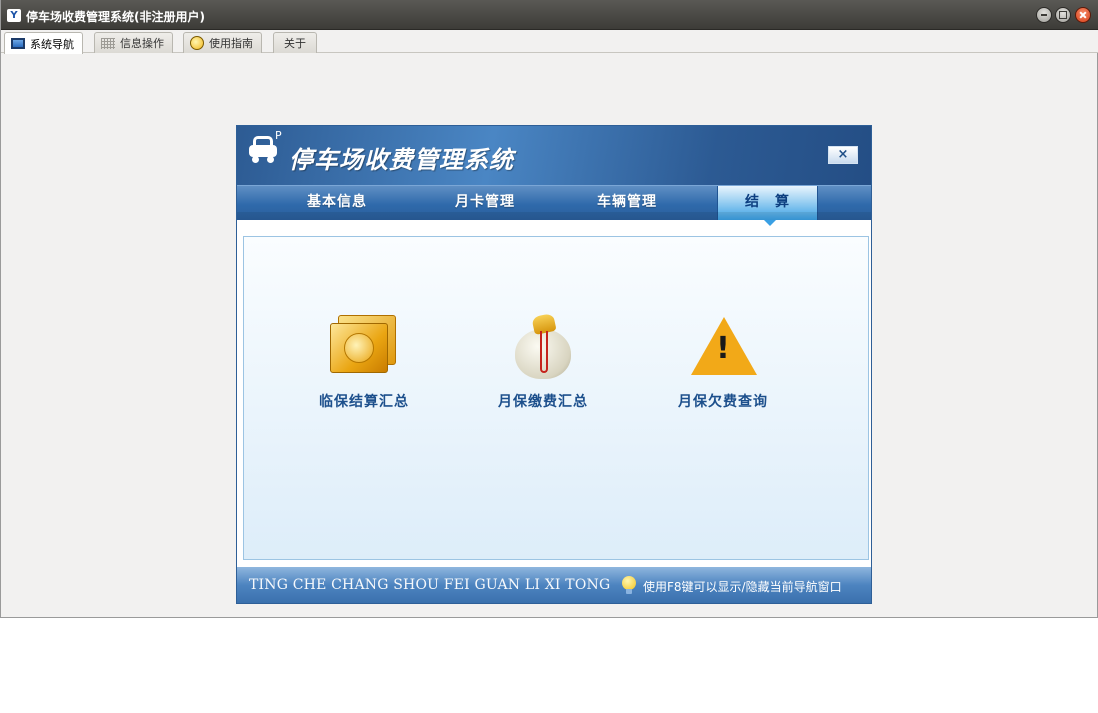 The width and height of the screenshot is (1098, 713). Describe the element at coordinates (843, 155) in the screenshot. I see `panel-close-button: ×` at that location.